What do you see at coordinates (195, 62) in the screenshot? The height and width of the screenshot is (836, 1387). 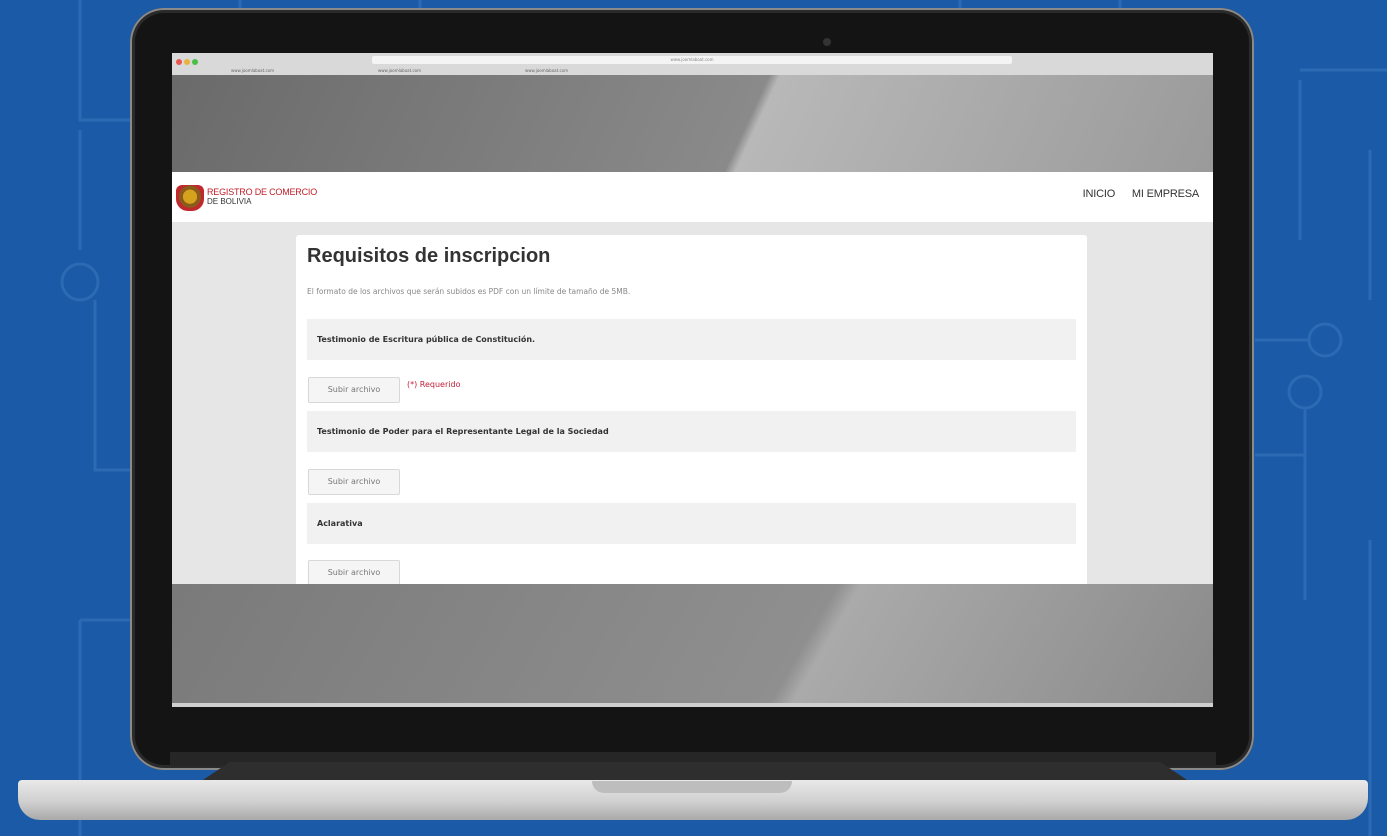 I see `maximize-icon` at bounding box center [195, 62].